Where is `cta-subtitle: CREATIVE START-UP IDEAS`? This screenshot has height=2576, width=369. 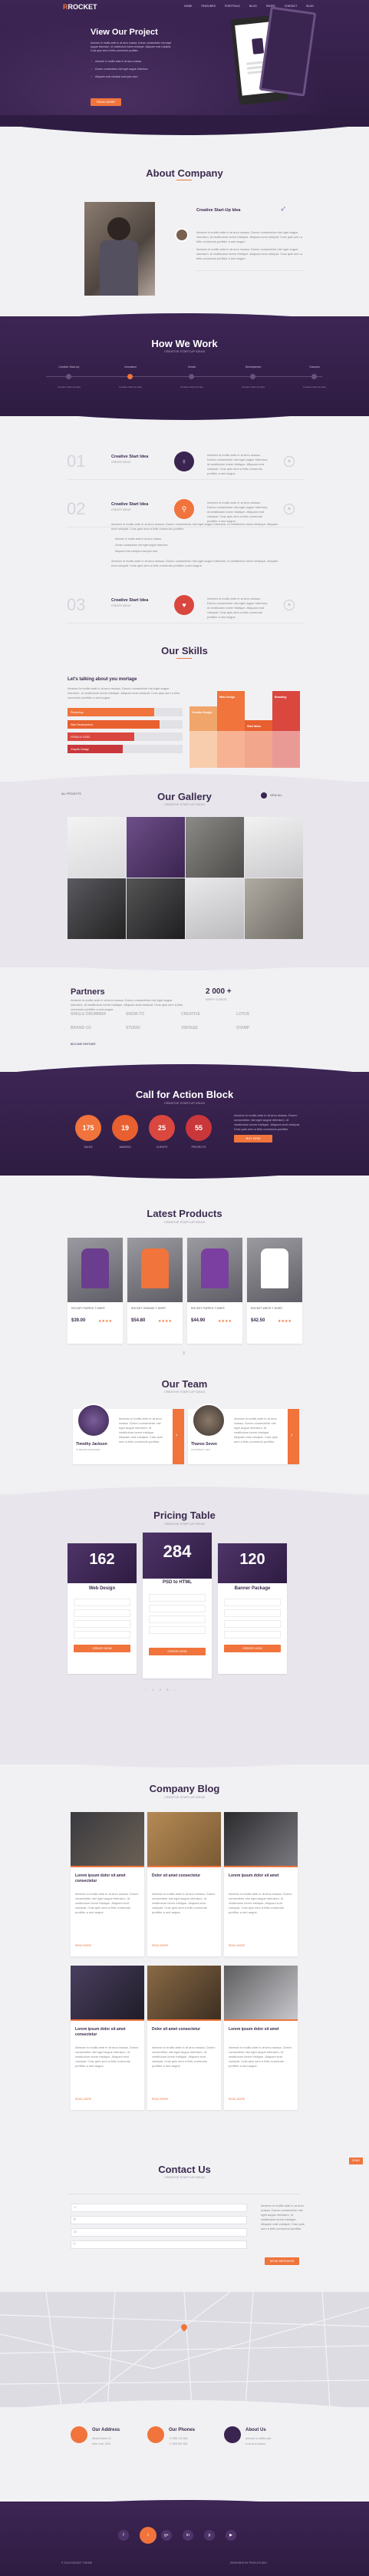 cta-subtitle: CREATIVE START-UP IDEAS is located at coordinates (185, 1103).